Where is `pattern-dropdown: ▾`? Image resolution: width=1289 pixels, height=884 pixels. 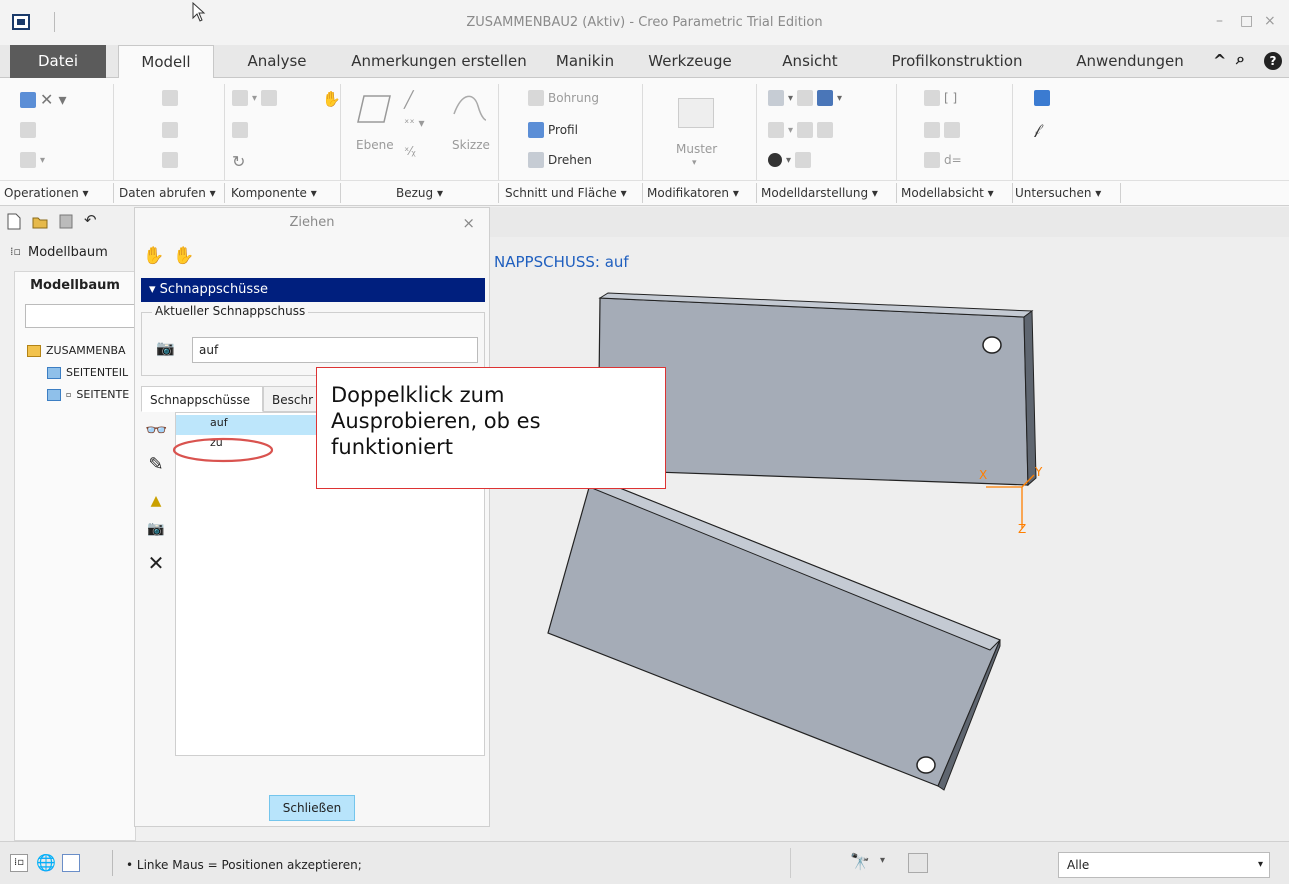 pattern-dropdown: ▾ is located at coordinates (694, 163).